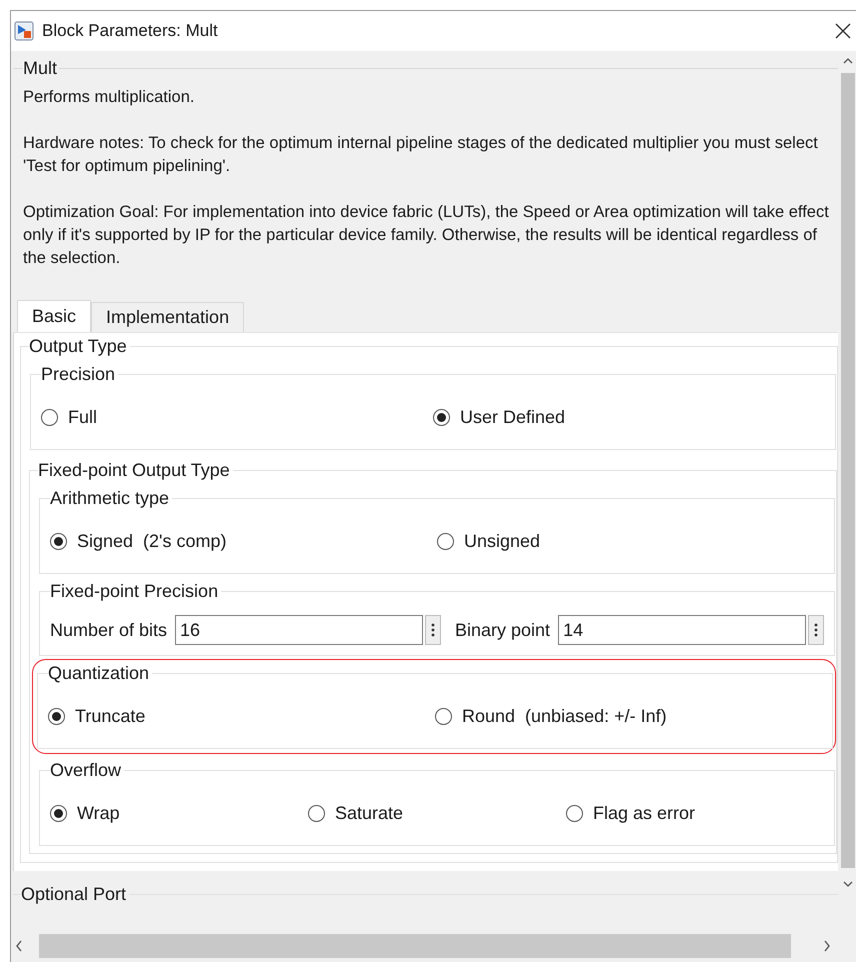 This screenshot has height=962, width=856. What do you see at coordinates (848, 61) in the screenshot?
I see `scroll-up-icon` at bounding box center [848, 61].